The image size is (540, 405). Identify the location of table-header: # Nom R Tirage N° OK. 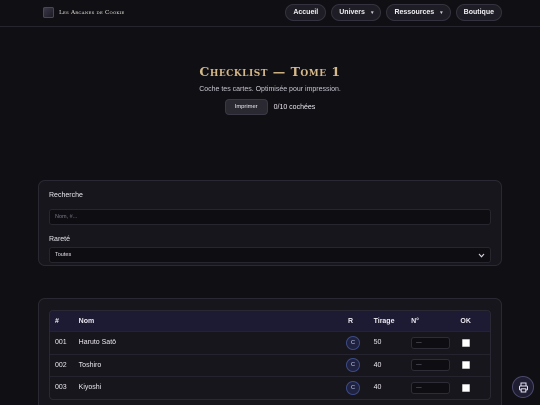
(270, 321).